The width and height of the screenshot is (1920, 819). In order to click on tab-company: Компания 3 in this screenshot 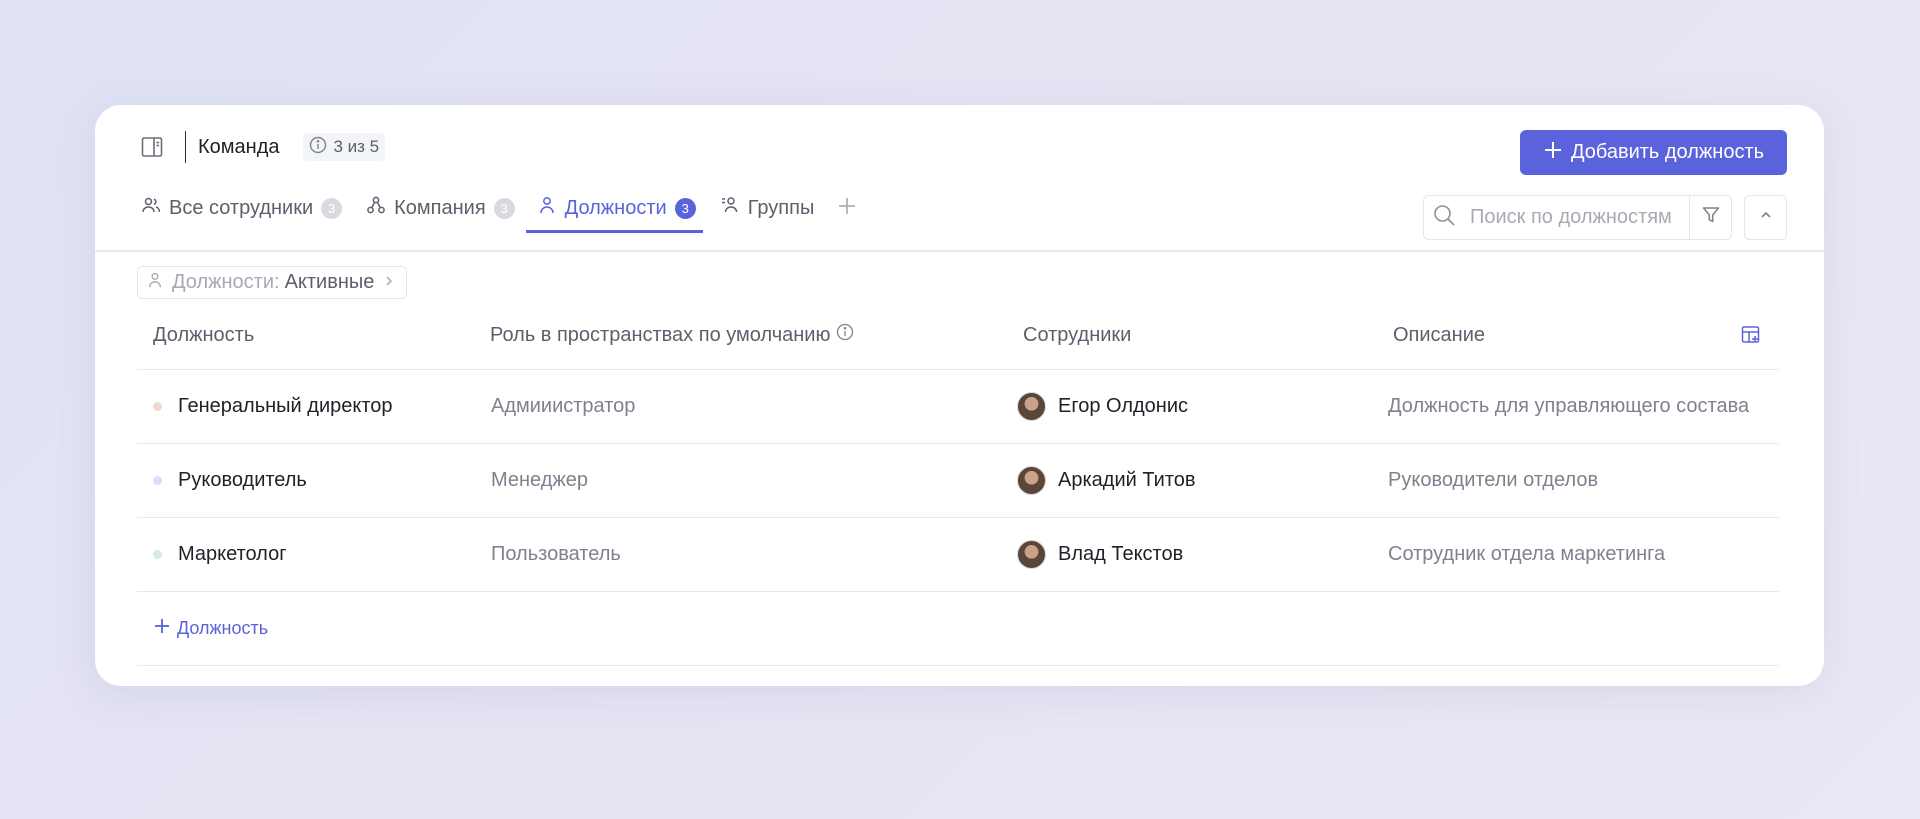, I will do `click(440, 210)`.